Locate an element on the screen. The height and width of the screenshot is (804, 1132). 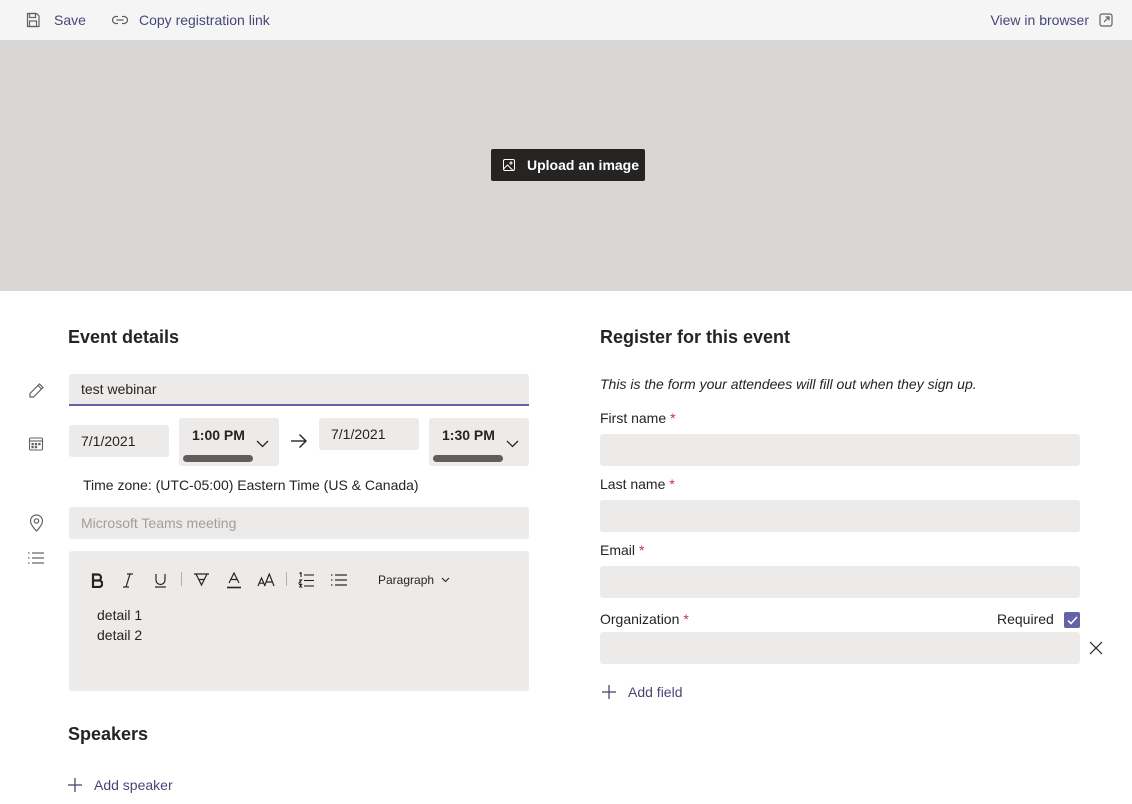
editor-line: detail 2 is located at coordinates (120, 635).